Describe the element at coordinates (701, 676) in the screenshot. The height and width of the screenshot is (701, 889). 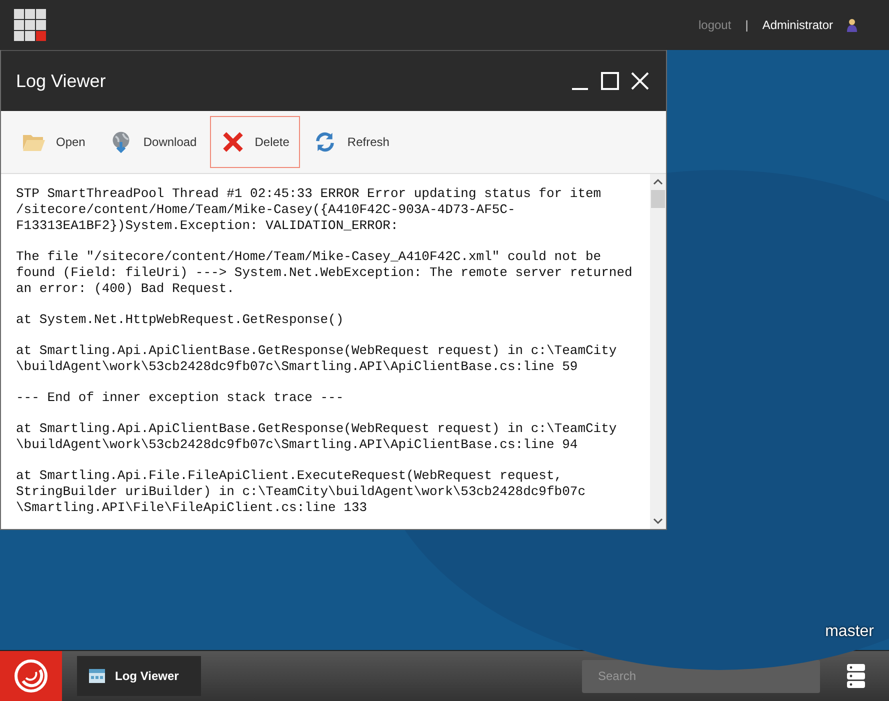
I see `search-field: Search` at that location.